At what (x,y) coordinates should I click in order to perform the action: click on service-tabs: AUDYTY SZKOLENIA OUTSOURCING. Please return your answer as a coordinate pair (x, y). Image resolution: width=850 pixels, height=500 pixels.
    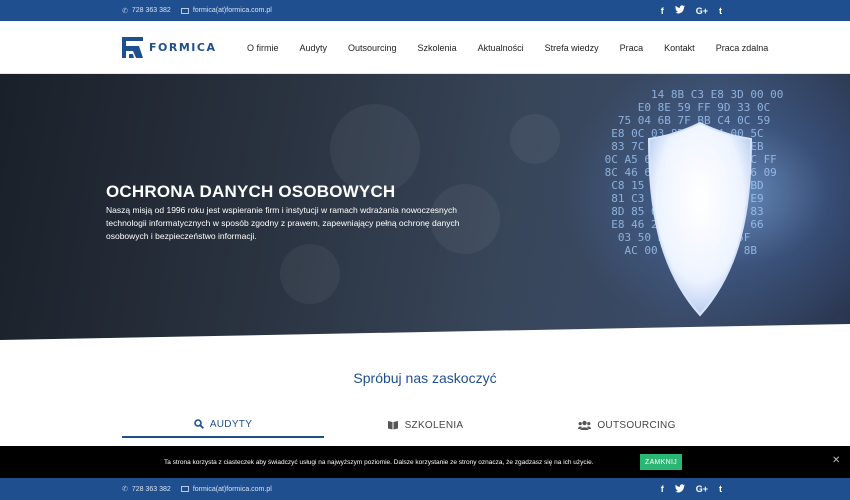
    Looking at the image, I should click on (425, 425).